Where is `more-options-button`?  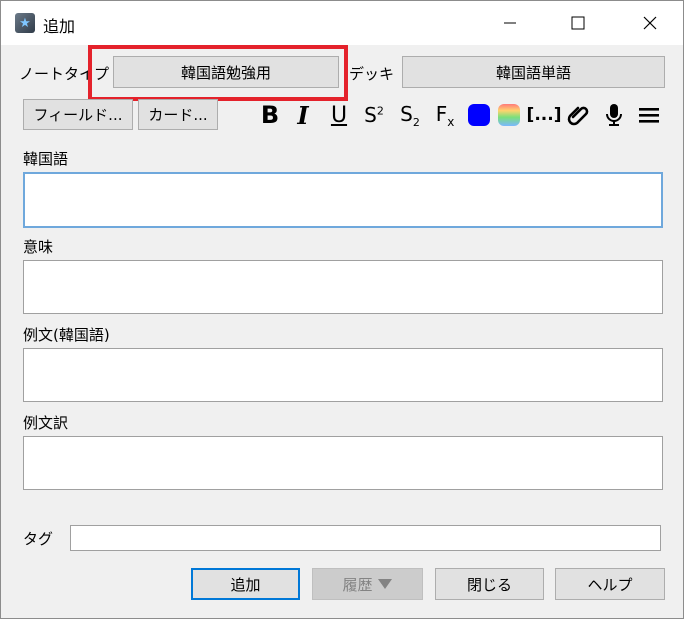 more-options-button is located at coordinates (649, 115).